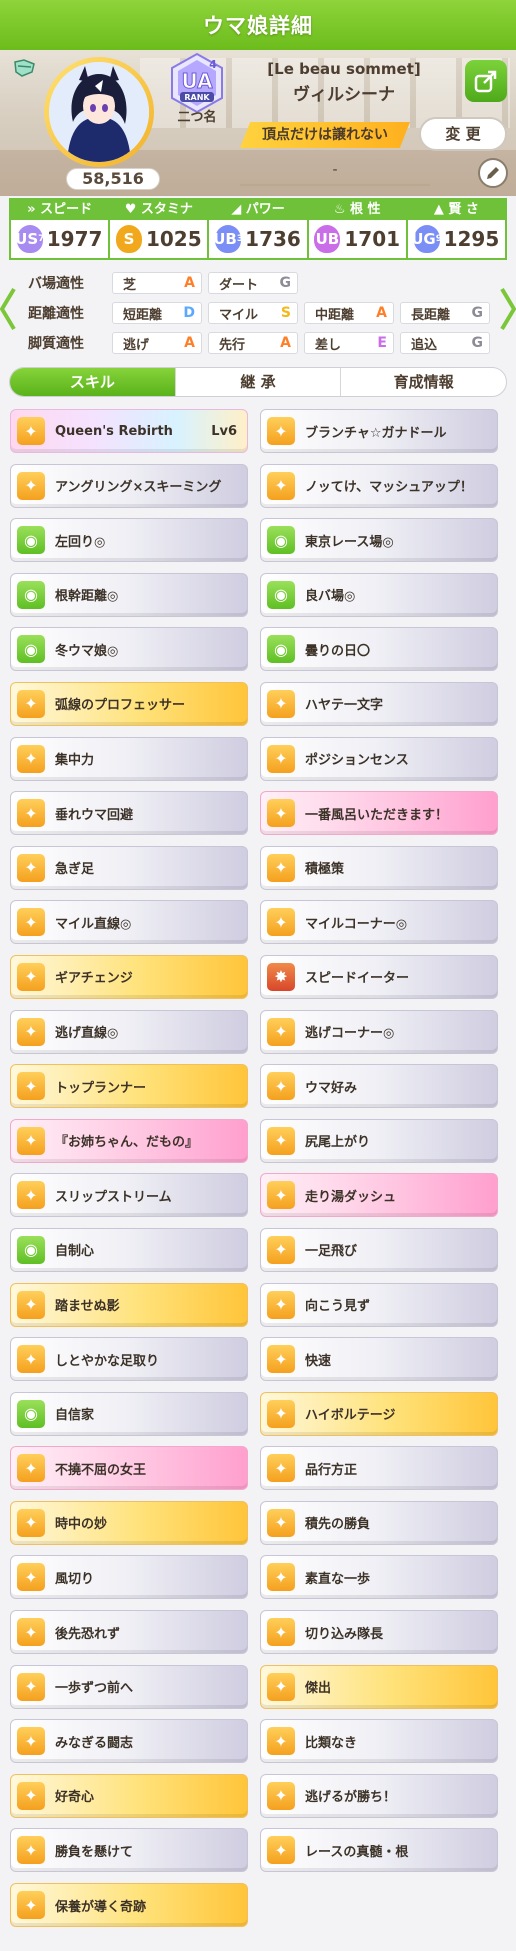 This screenshot has height=1951, width=516. What do you see at coordinates (431, 315) in the screenshot?
I see `aptitude-name: 長距離` at bounding box center [431, 315].